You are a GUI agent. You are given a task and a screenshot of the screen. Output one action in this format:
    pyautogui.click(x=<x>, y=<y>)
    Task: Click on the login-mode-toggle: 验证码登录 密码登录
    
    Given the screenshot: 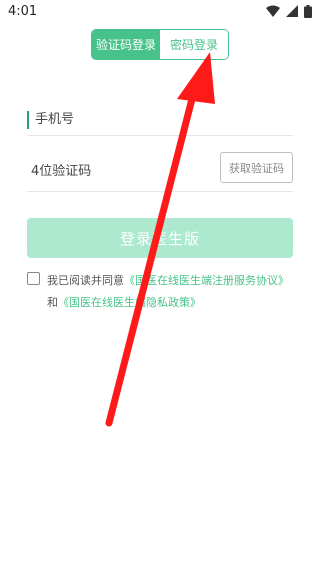 What is the action you would take?
    pyautogui.click(x=160, y=44)
    